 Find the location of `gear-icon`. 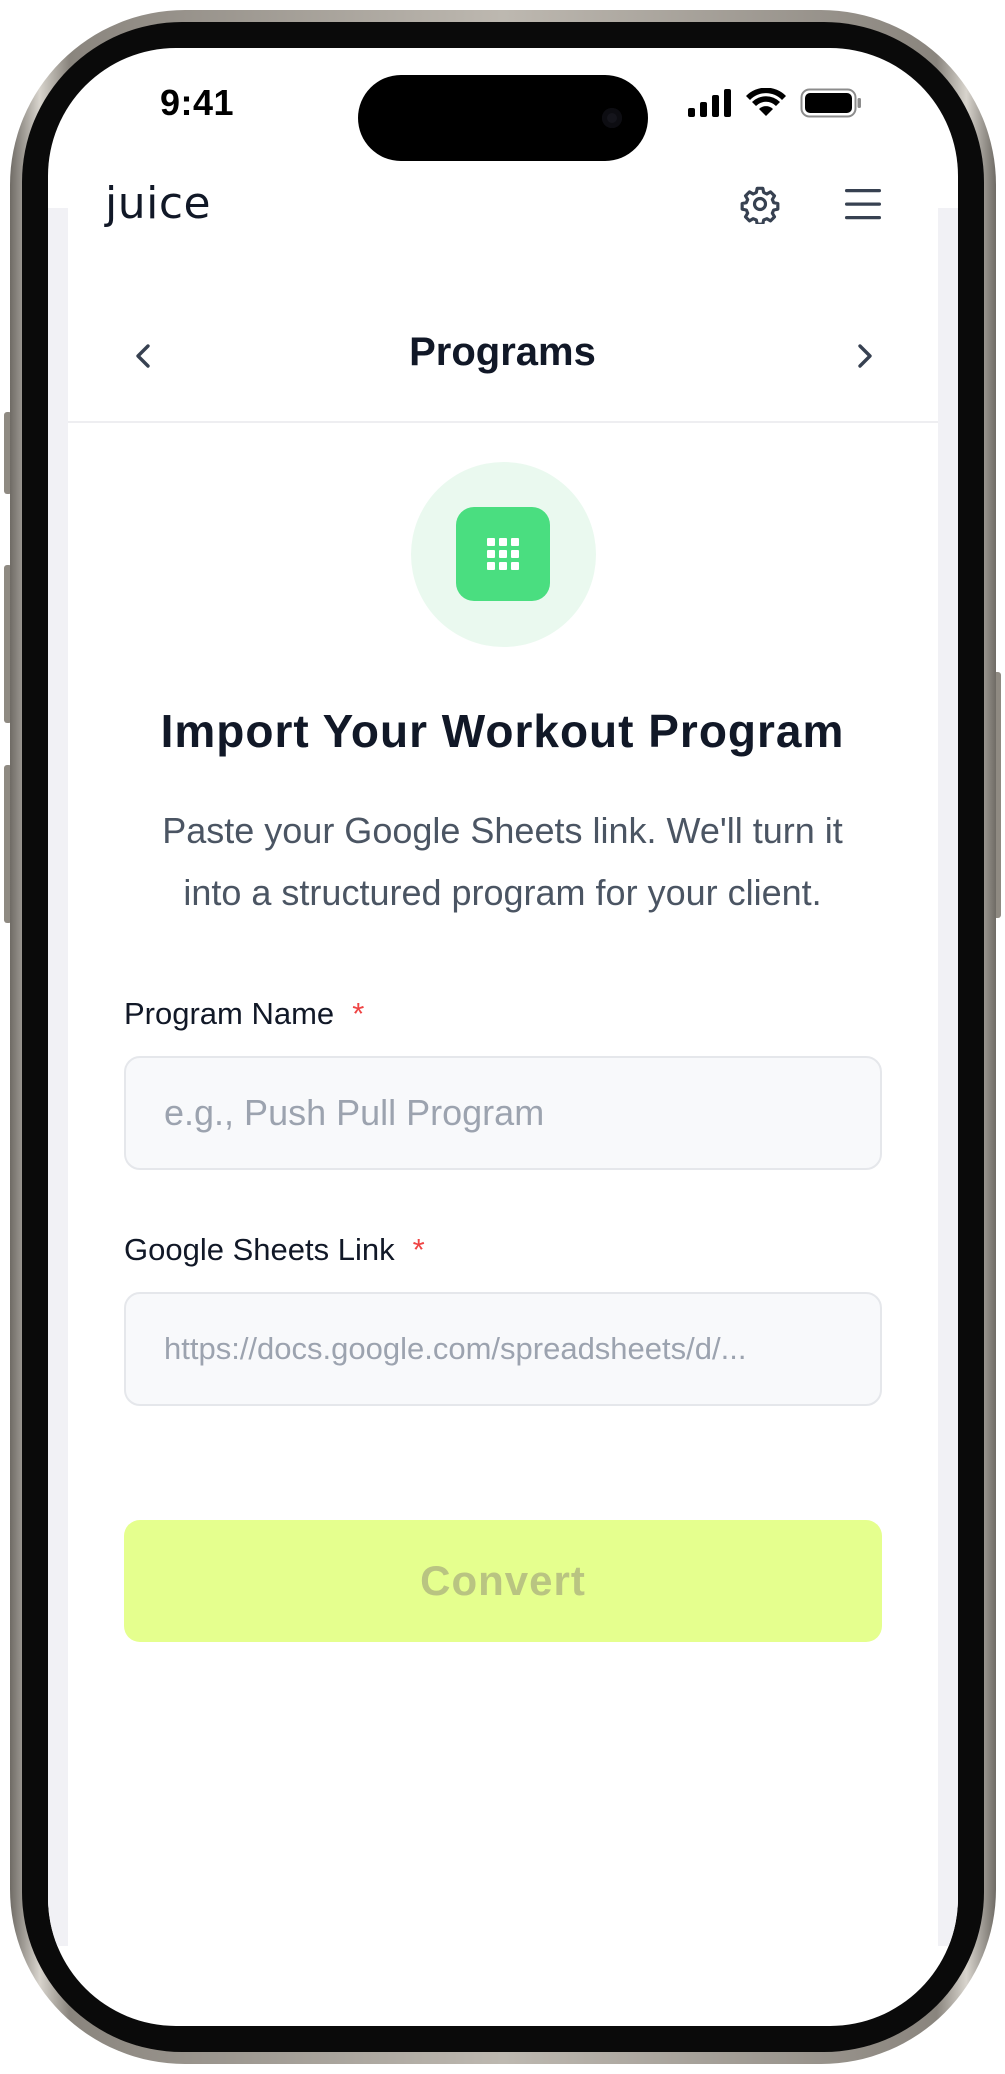

gear-icon is located at coordinates (760, 204).